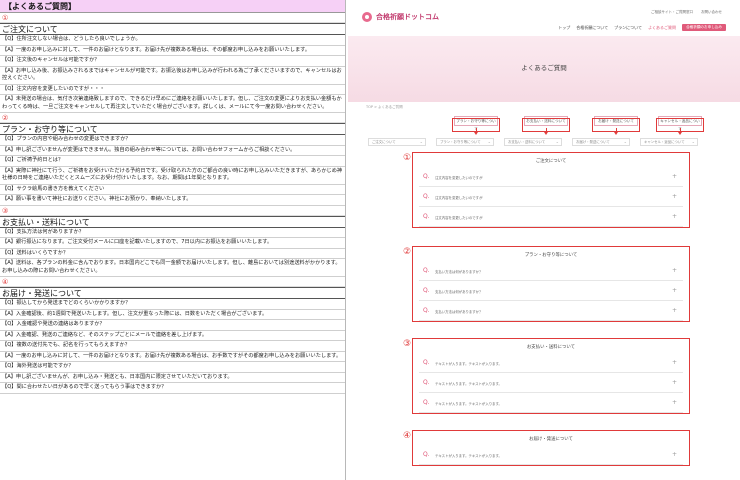 Image resolution: width=740 pixels, height=480 pixels. I want to click on question-line: 【Q】海外発送は可能ですか？, so click(172, 367).